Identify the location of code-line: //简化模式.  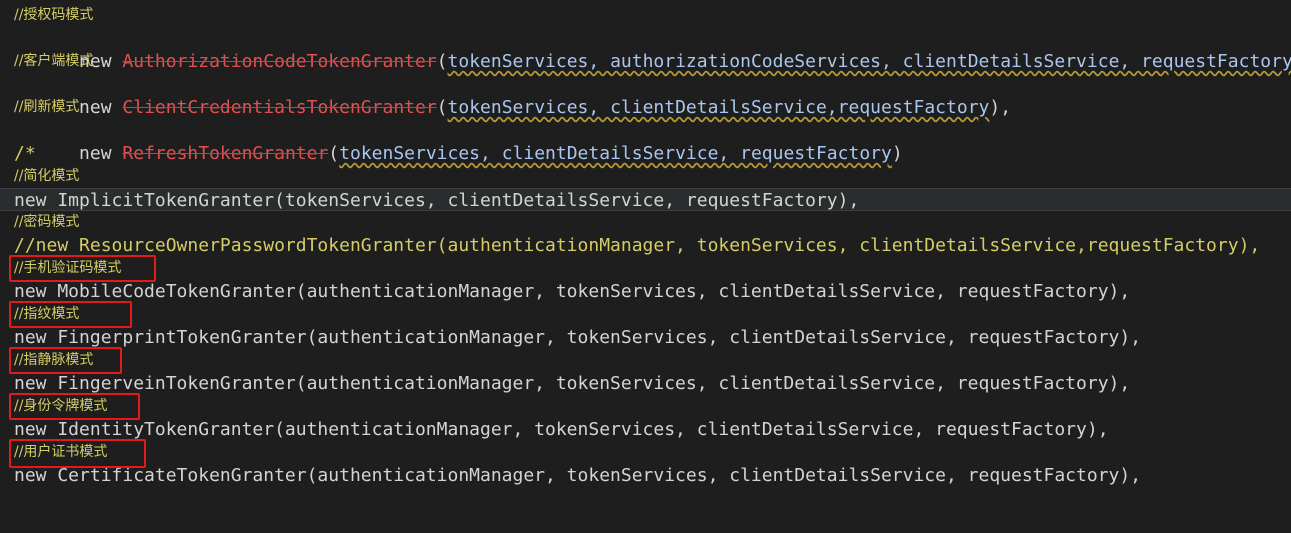
(645, 176).